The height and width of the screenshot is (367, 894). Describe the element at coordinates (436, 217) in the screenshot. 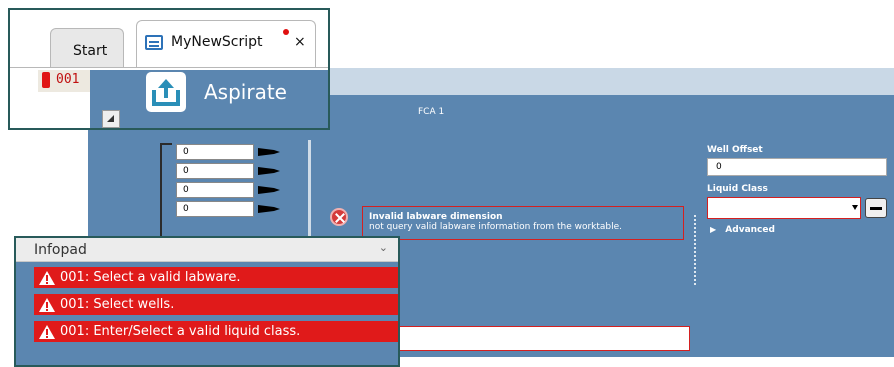

I see `error-title: Invalid labware dimension` at that location.